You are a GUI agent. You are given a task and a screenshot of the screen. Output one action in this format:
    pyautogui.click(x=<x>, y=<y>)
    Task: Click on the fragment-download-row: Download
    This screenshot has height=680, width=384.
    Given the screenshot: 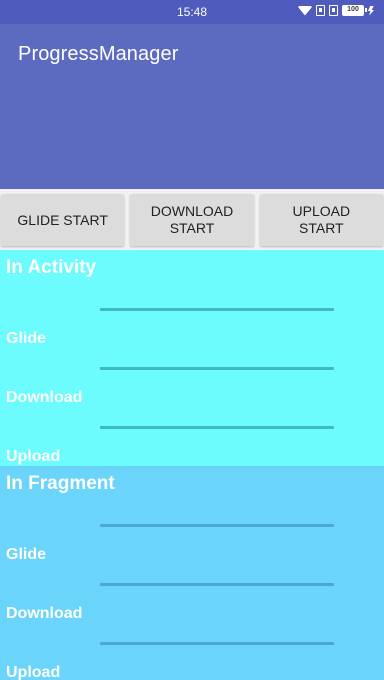 What is the action you would take?
    pyautogui.click(x=192, y=613)
    